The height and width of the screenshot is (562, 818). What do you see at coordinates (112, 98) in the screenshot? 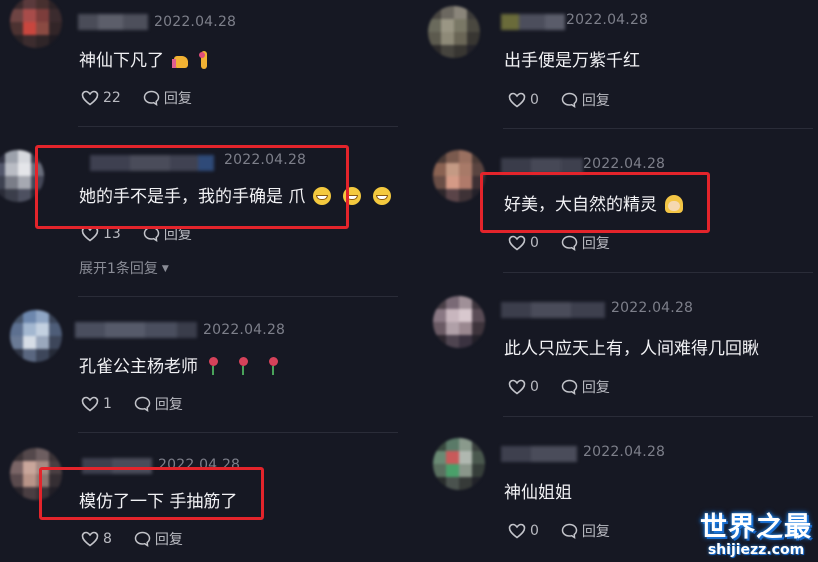
I see `like-count: 22` at bounding box center [112, 98].